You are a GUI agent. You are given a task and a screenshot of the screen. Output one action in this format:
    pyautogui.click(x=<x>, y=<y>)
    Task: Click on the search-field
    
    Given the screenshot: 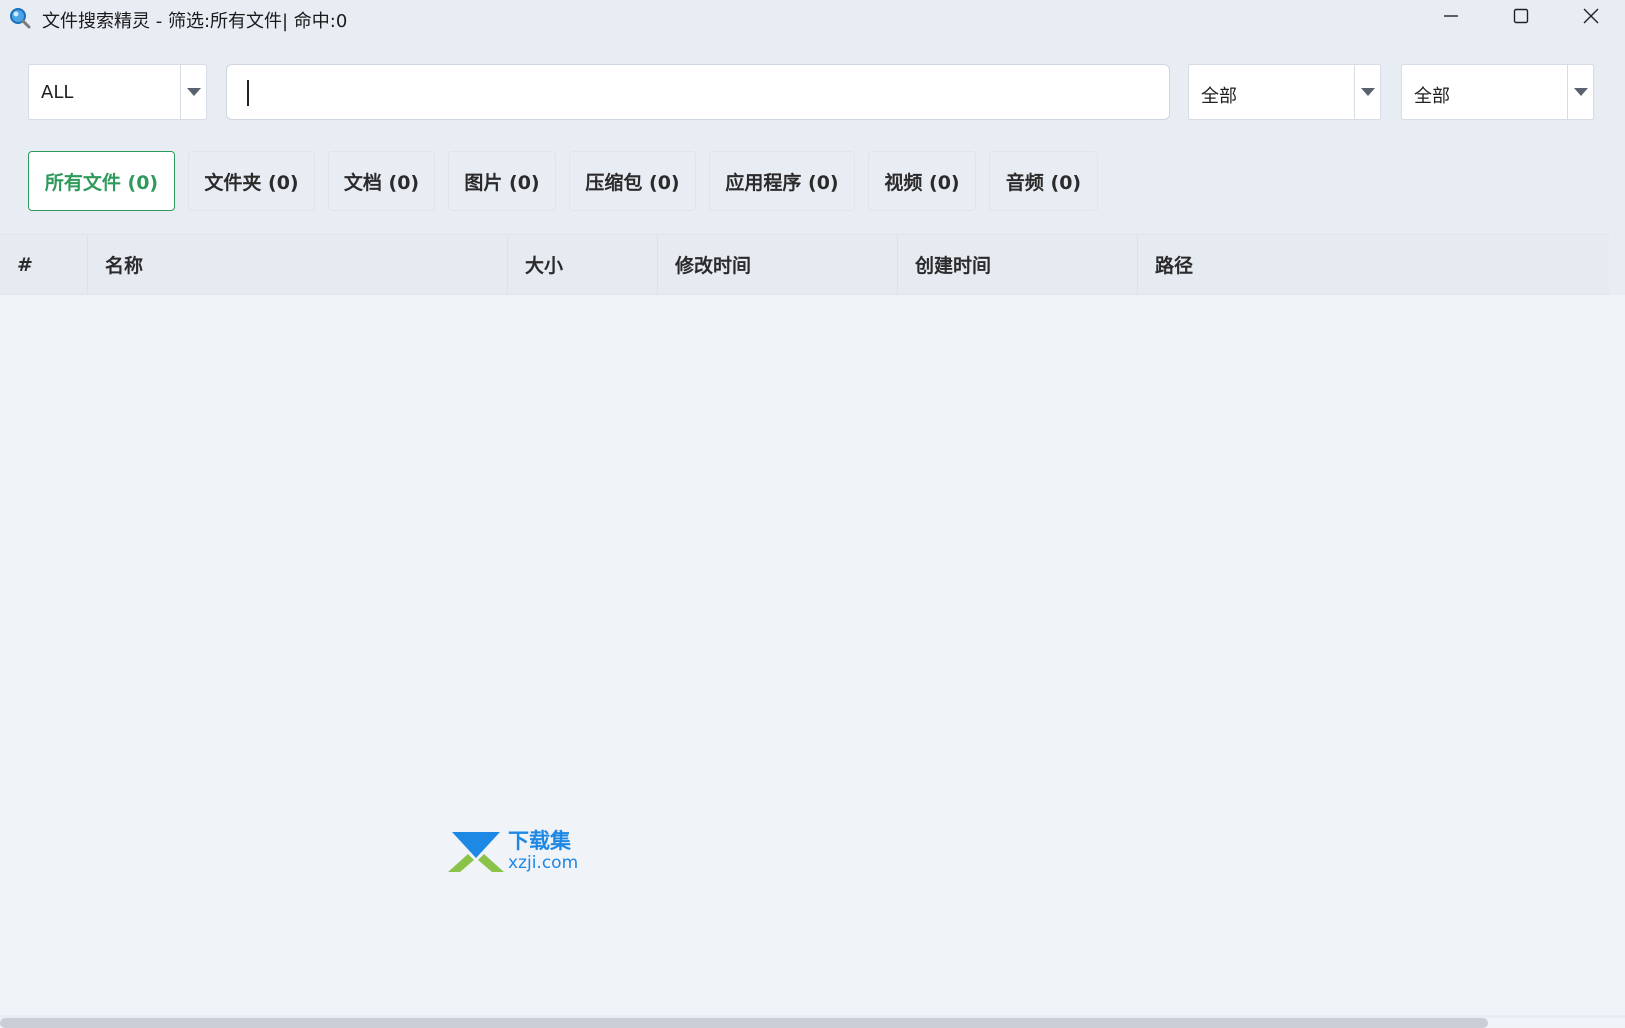 What is the action you would take?
    pyautogui.click(x=698, y=92)
    